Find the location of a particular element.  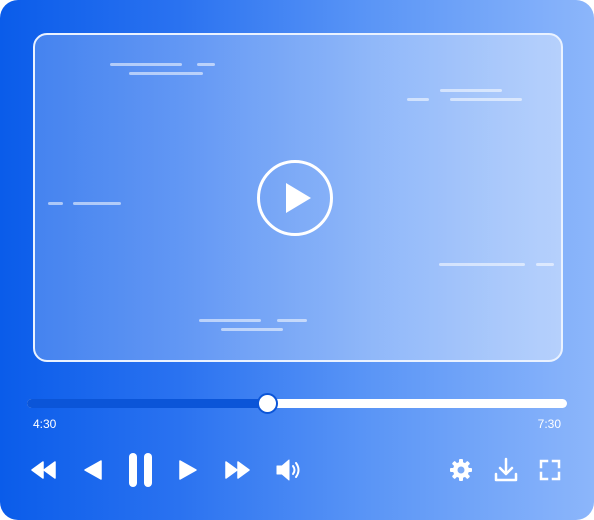

fullscreen-icon is located at coordinates (550, 470).